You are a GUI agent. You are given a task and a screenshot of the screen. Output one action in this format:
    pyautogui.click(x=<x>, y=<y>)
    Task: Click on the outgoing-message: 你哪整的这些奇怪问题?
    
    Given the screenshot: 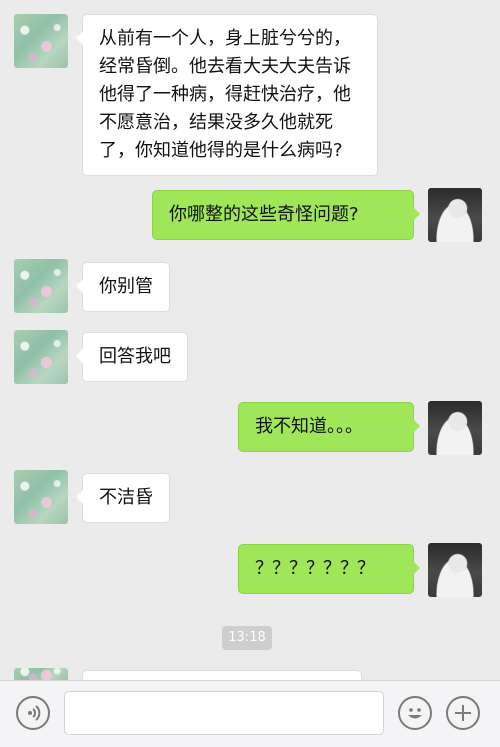 What is the action you would take?
    pyautogui.click(x=286, y=215)
    